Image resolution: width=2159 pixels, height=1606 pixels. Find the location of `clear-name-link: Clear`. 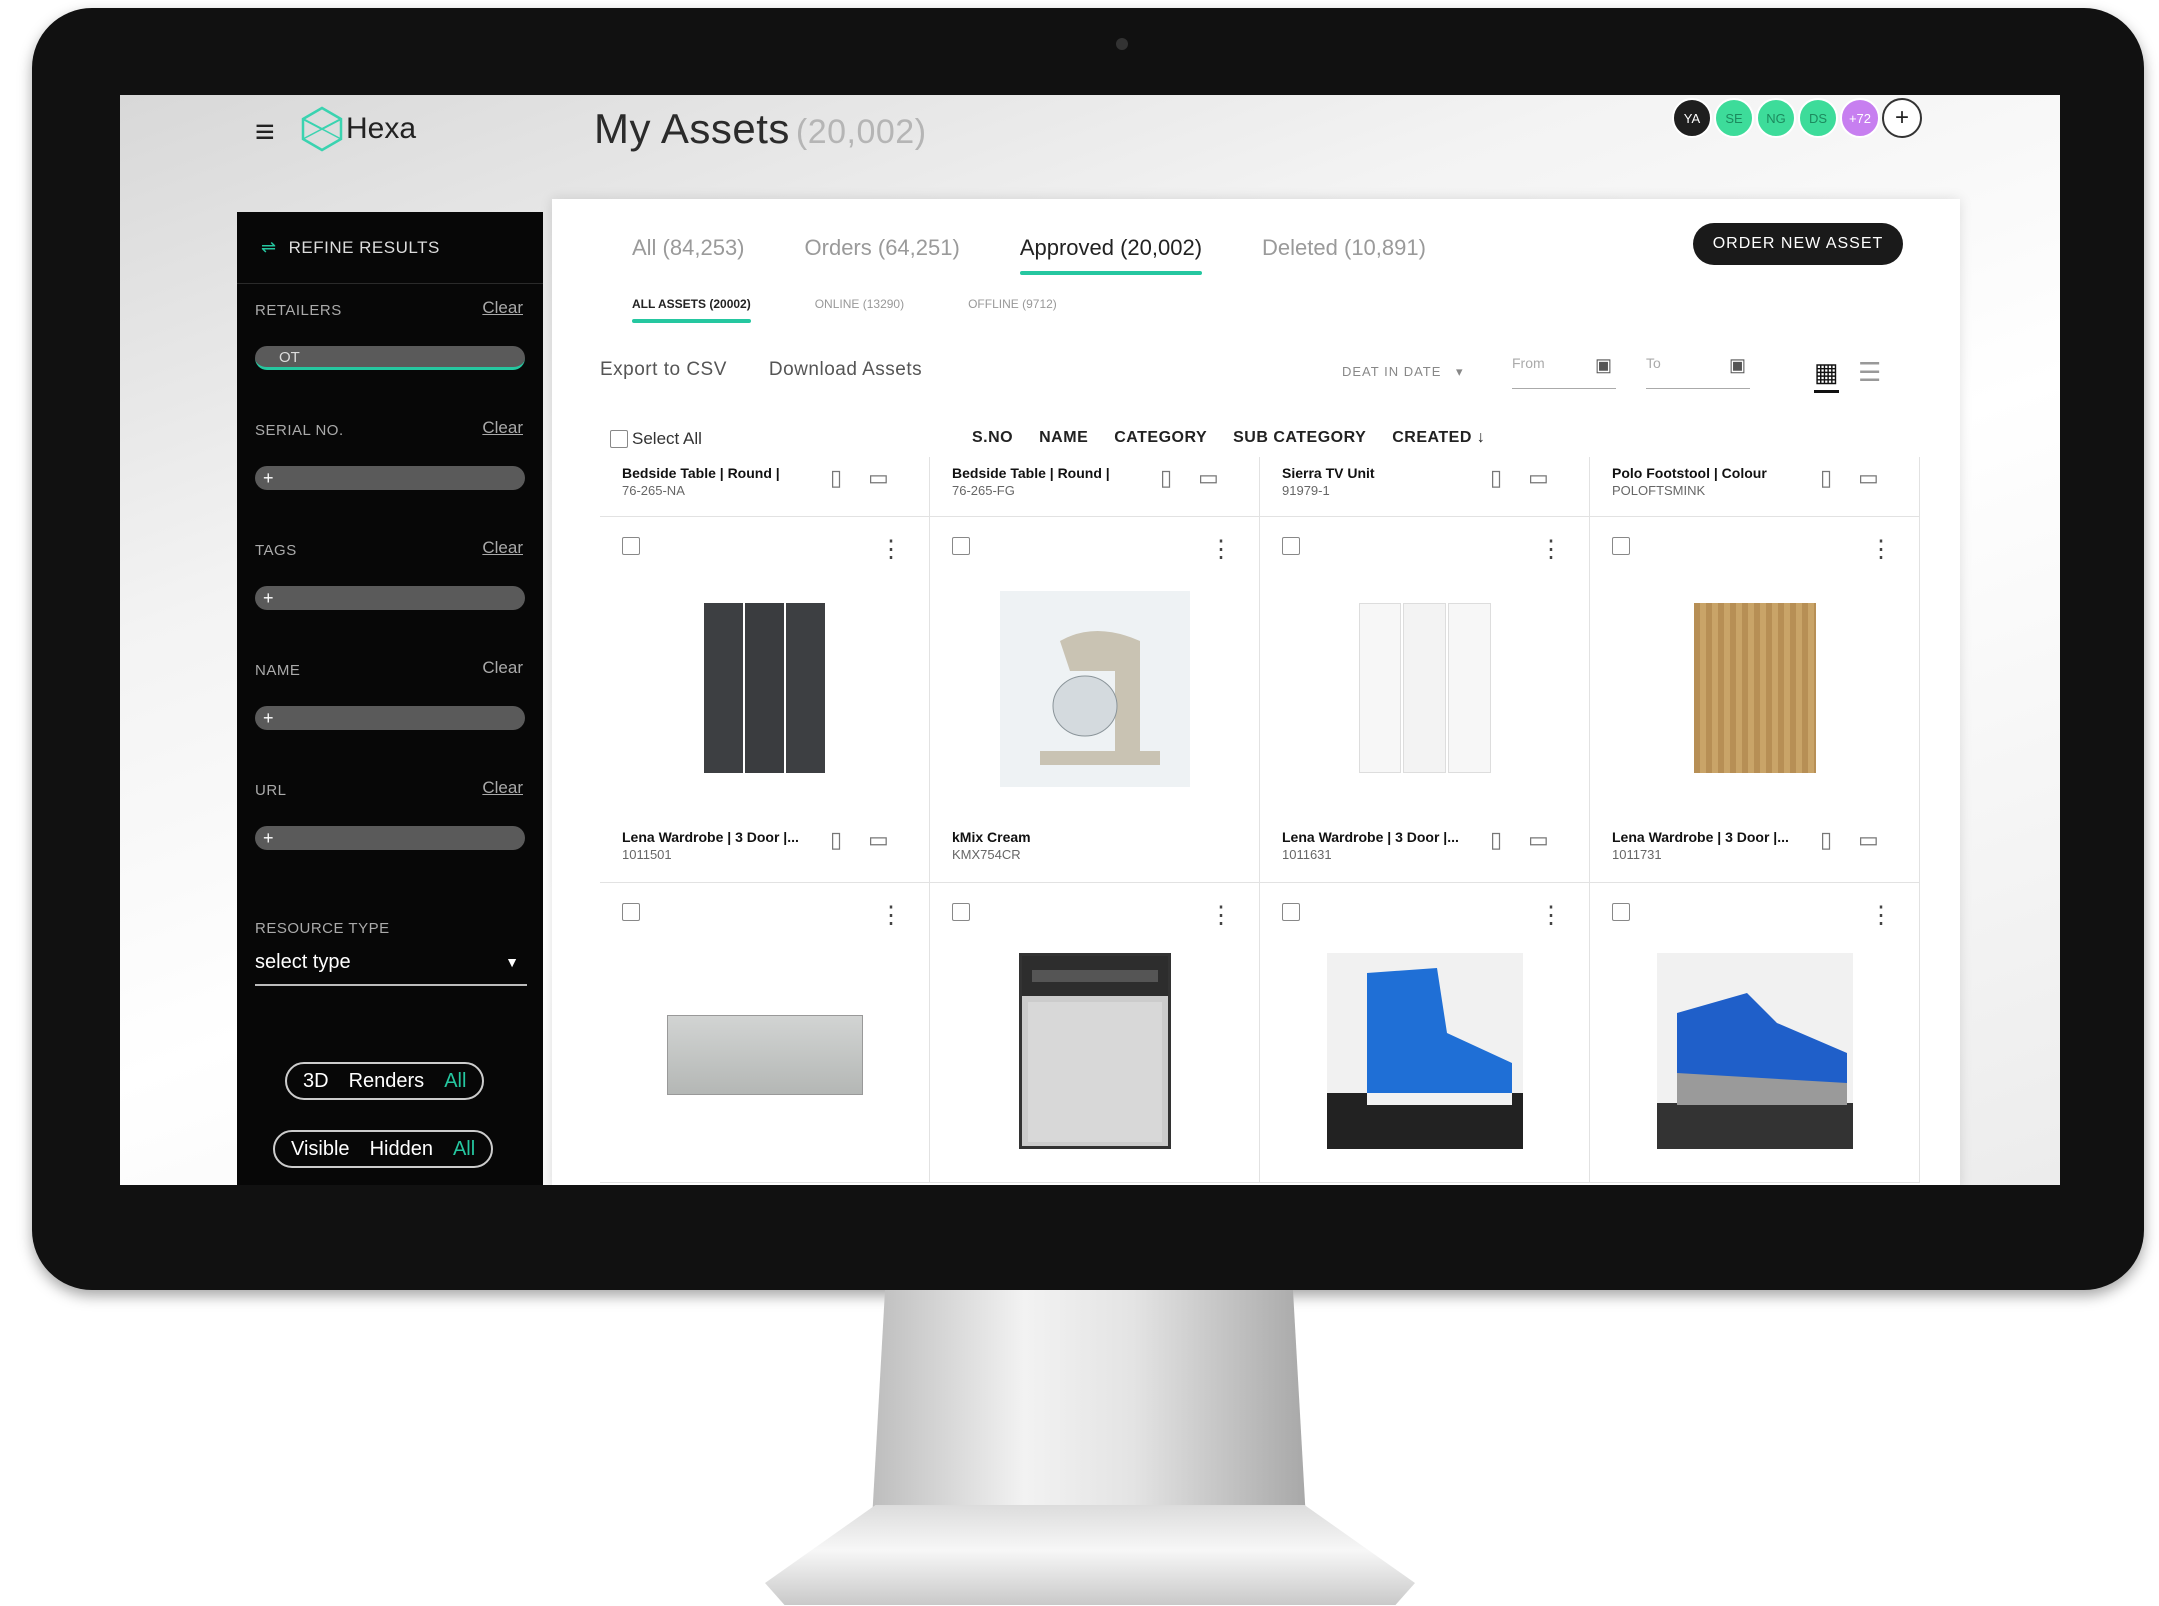

clear-name-link: Clear is located at coordinates (502, 668).